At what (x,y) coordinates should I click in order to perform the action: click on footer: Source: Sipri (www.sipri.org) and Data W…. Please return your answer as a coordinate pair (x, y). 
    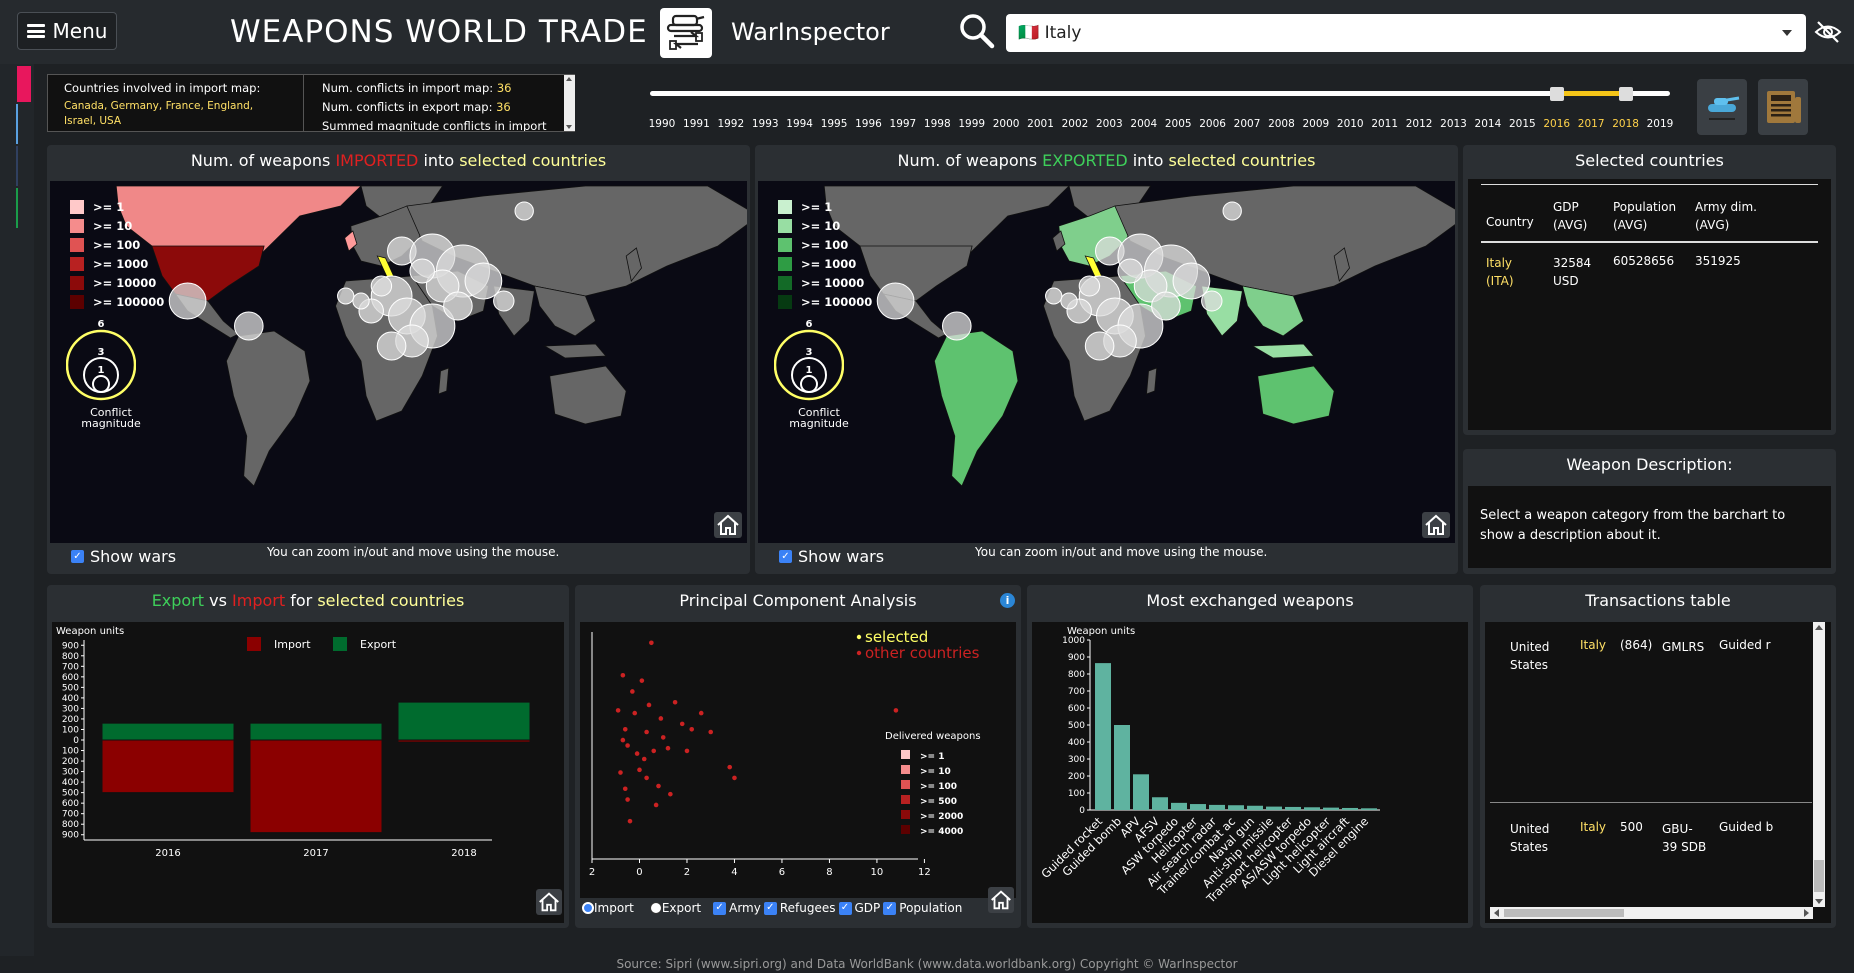
    Looking at the image, I should click on (927, 964).